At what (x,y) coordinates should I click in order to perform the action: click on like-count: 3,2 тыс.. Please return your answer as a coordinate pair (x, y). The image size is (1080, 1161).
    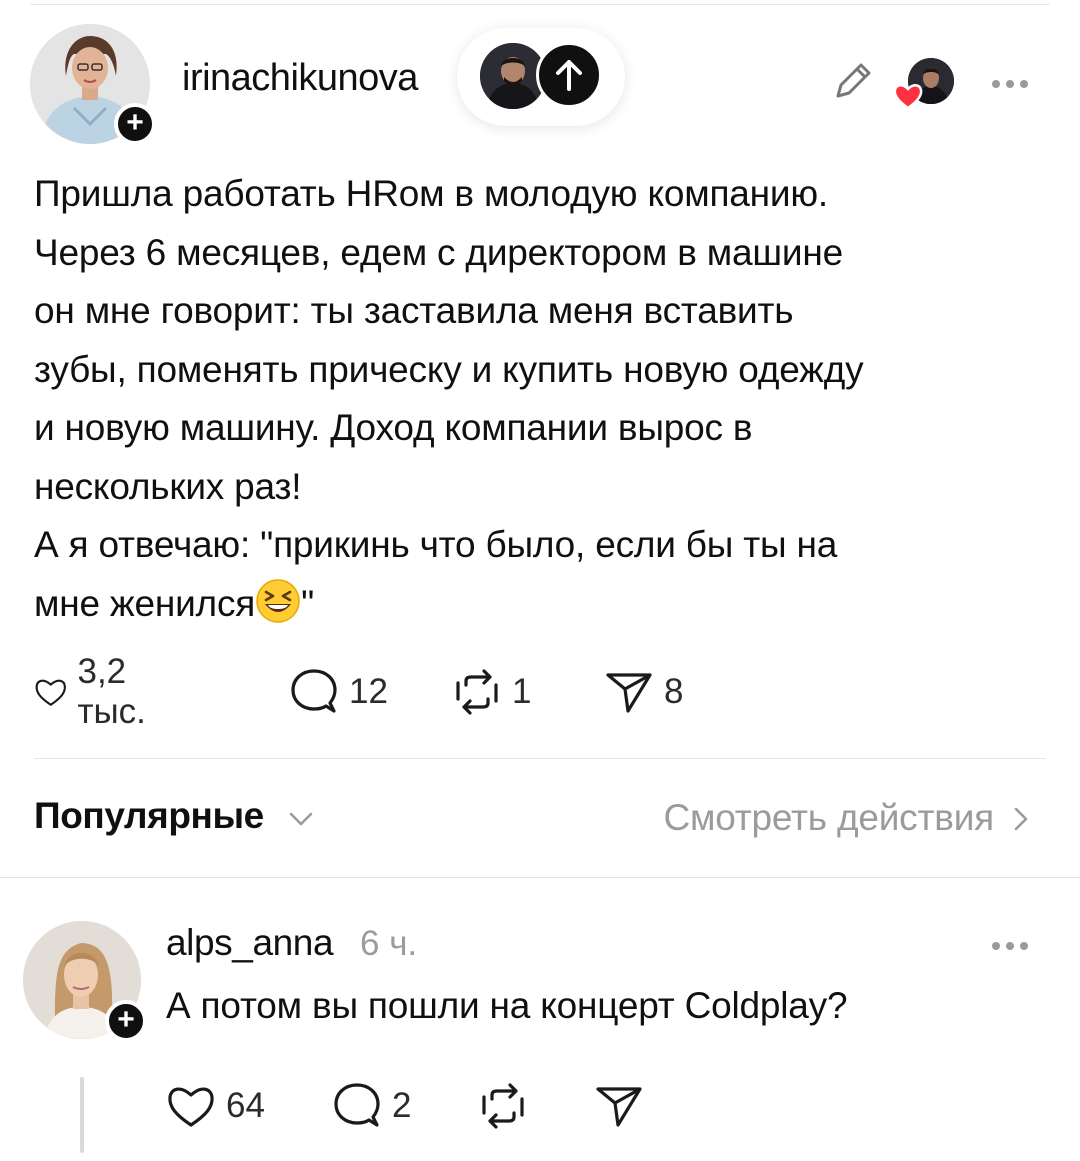
    Looking at the image, I should click on (111, 691).